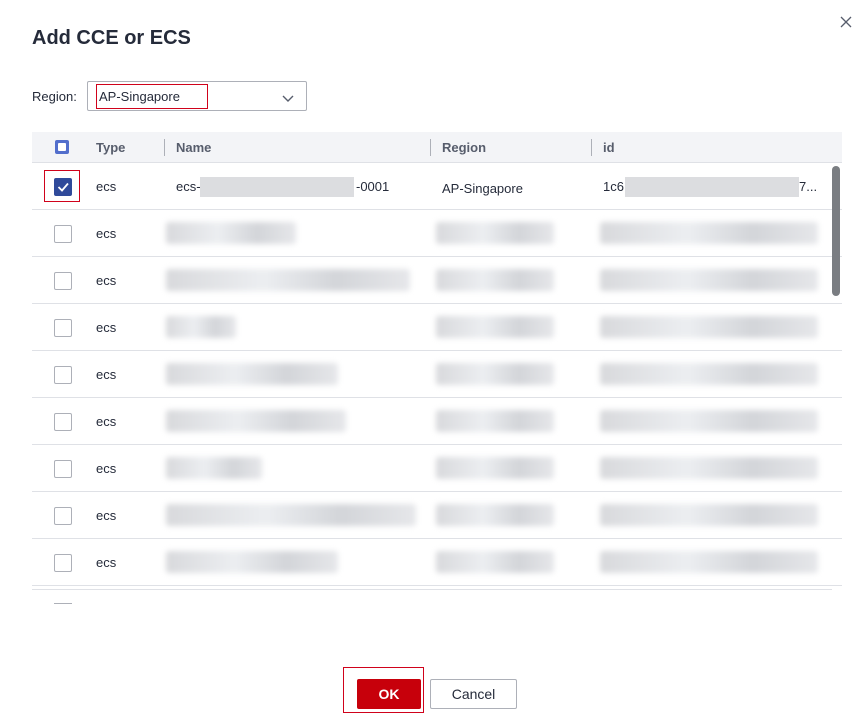 The height and width of the screenshot is (718, 866). What do you see at coordinates (836, 231) in the screenshot?
I see `table-scrollbar` at bounding box center [836, 231].